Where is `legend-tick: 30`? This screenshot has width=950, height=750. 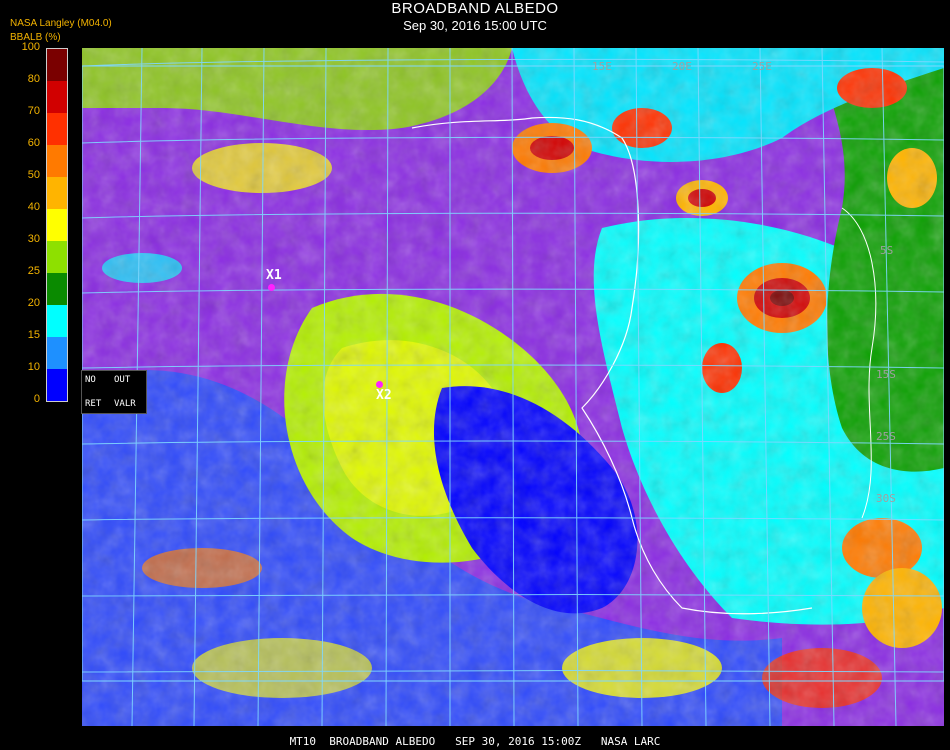 legend-tick: 30 is located at coordinates (33, 239).